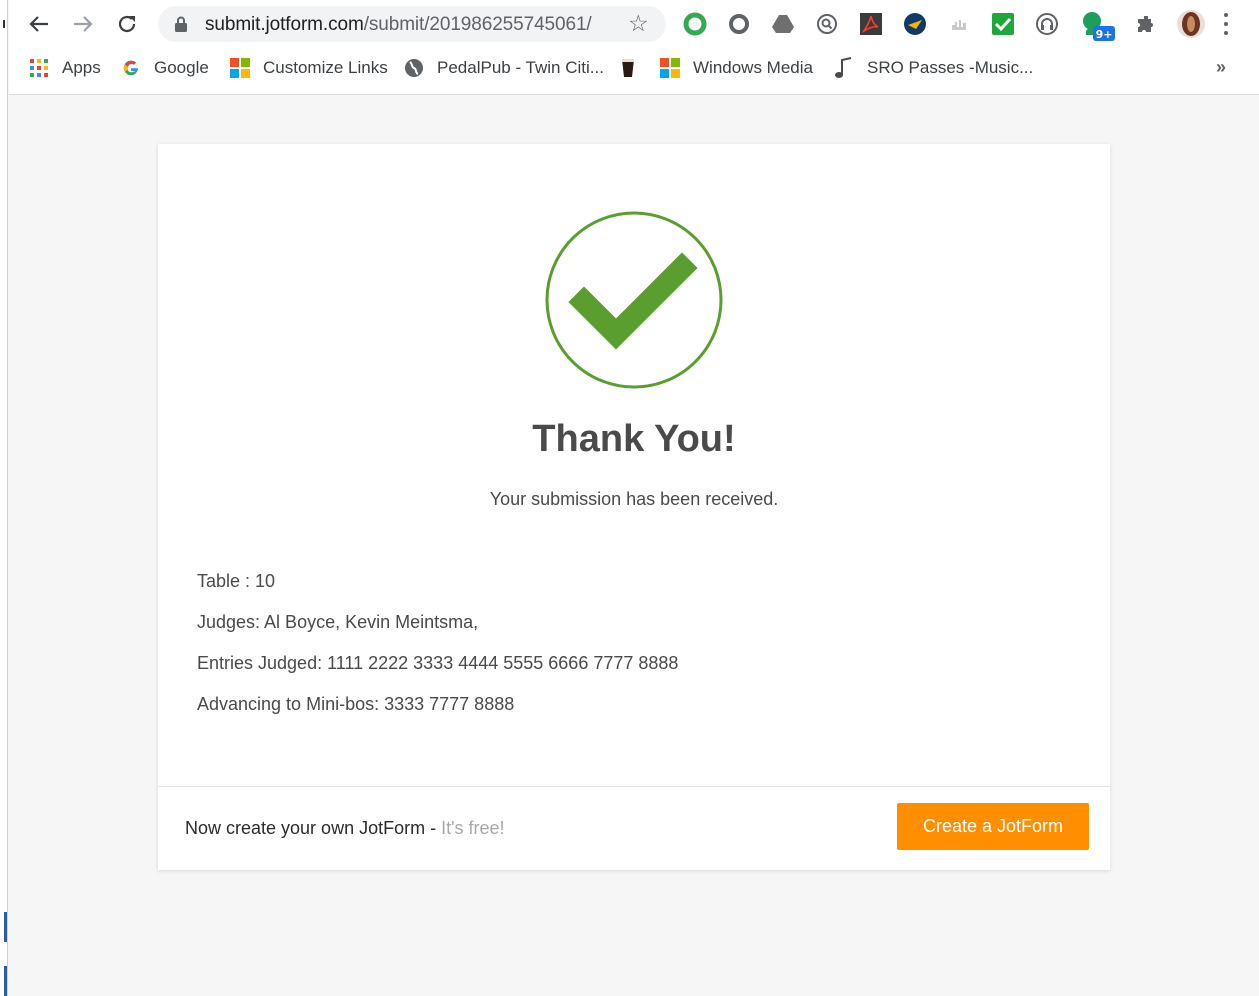  Describe the element at coordinates (736, 68) in the screenshot. I see `bookmark-windows-media: Windows Media` at that location.